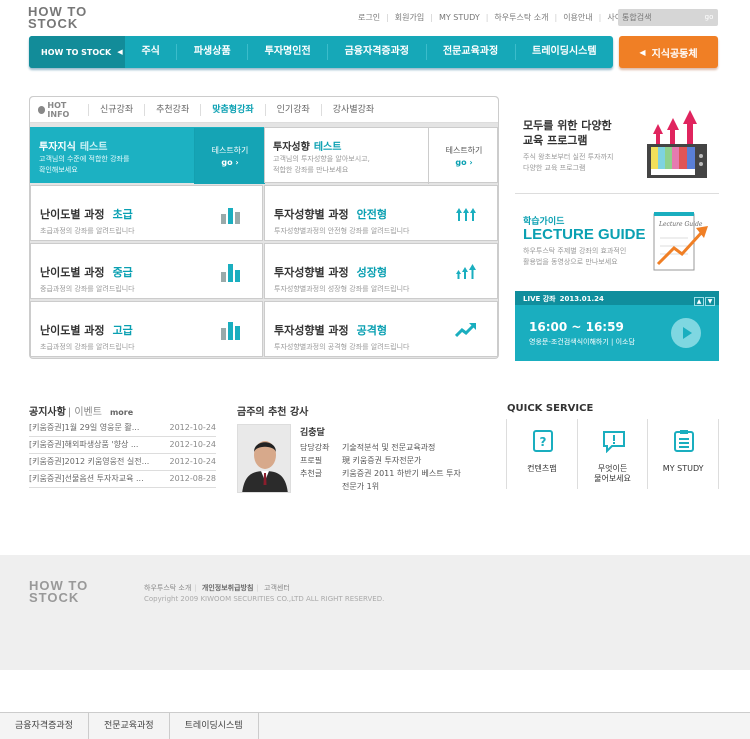  What do you see at coordinates (312, 431) in the screenshot?
I see `instructor-name: 김충달` at bounding box center [312, 431].